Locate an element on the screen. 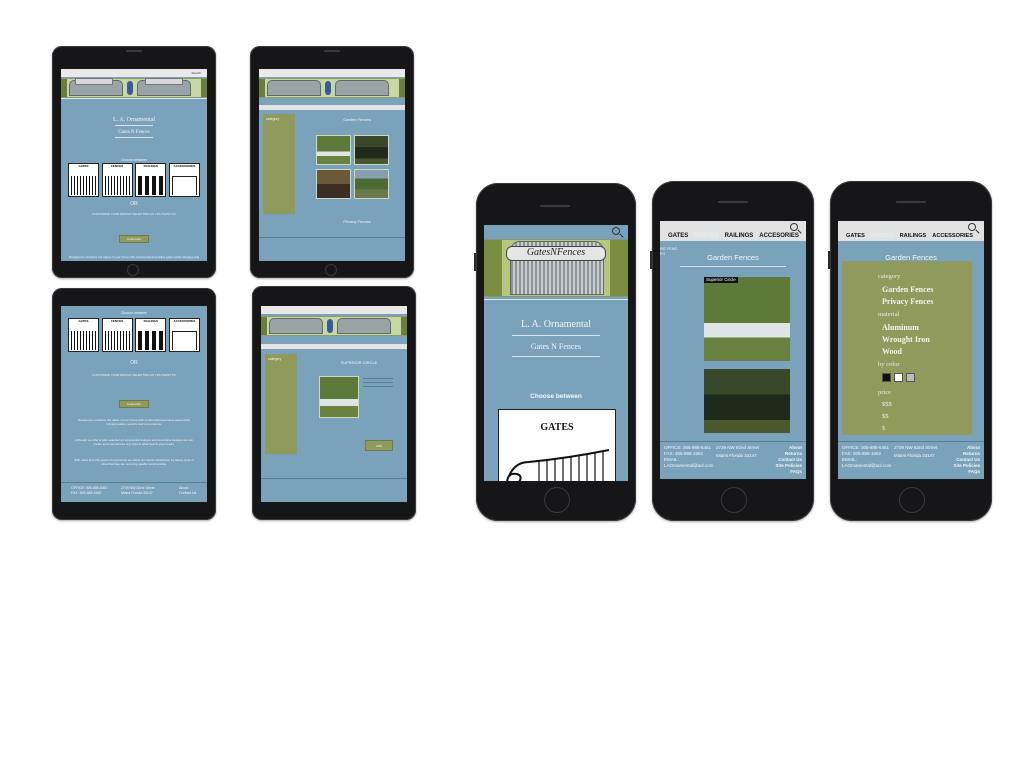  filter-price-mid: $$ is located at coordinates (885, 416).